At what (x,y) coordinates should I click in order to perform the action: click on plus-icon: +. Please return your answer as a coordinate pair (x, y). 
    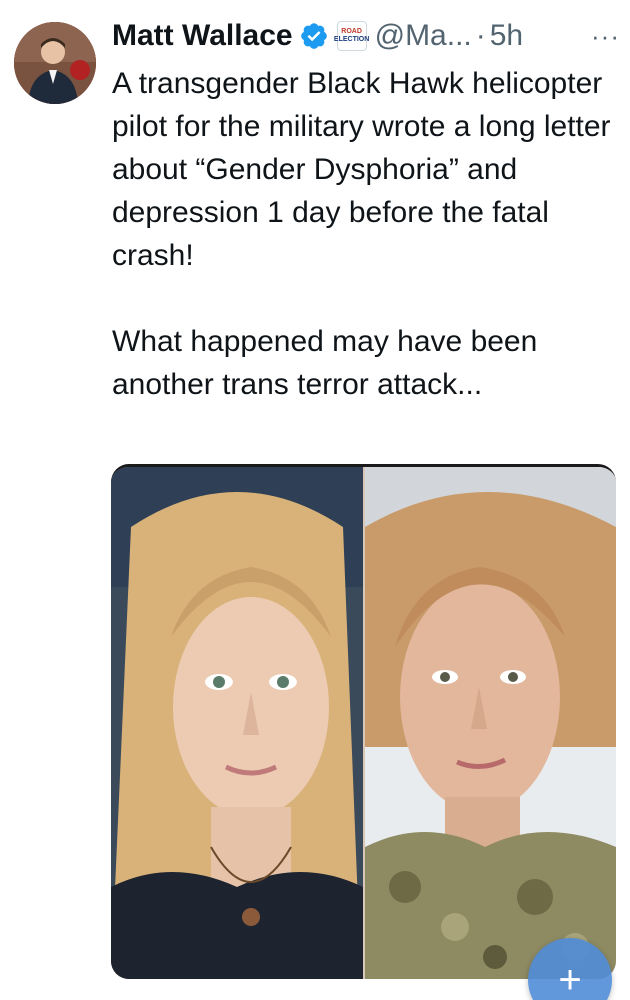
    Looking at the image, I should click on (570, 979).